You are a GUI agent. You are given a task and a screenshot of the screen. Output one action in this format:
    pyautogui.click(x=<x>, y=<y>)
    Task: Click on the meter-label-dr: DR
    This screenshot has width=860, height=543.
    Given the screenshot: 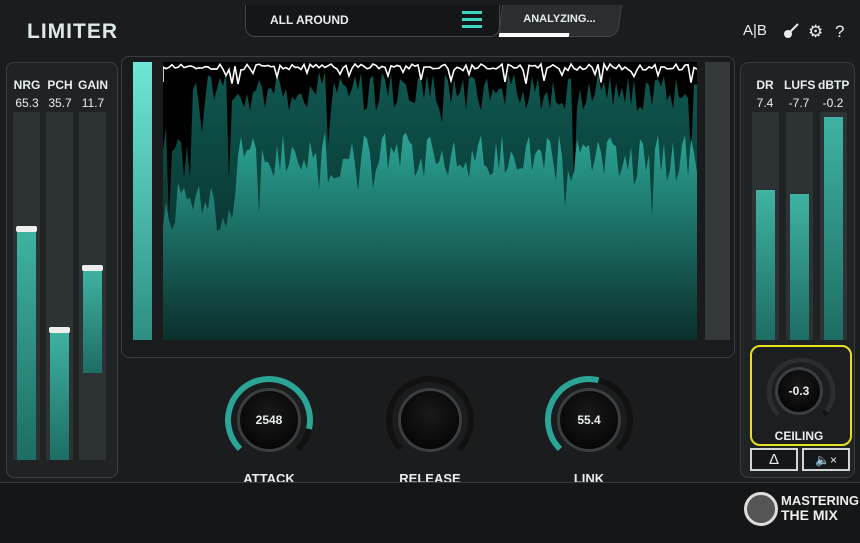 What is the action you would take?
    pyautogui.click(x=765, y=85)
    